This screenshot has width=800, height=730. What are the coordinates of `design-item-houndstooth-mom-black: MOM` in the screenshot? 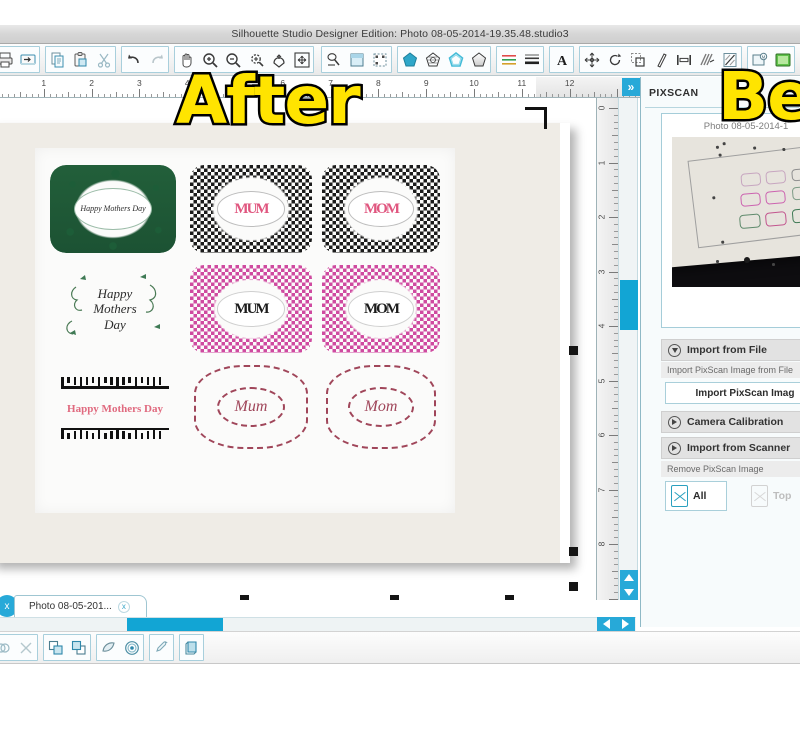 It's located at (381, 209).